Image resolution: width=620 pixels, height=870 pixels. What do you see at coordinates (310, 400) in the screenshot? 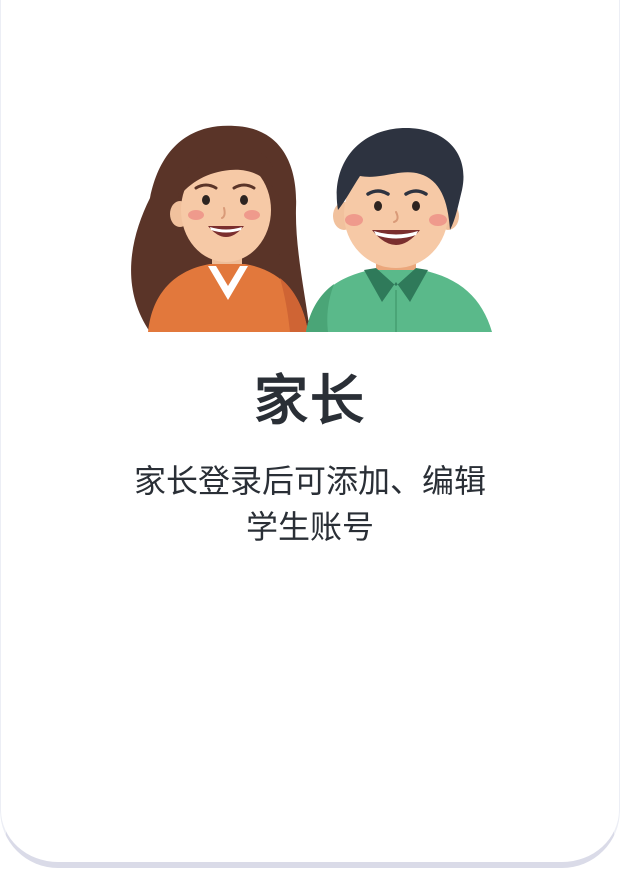
I see `role-title: 家长` at bounding box center [310, 400].